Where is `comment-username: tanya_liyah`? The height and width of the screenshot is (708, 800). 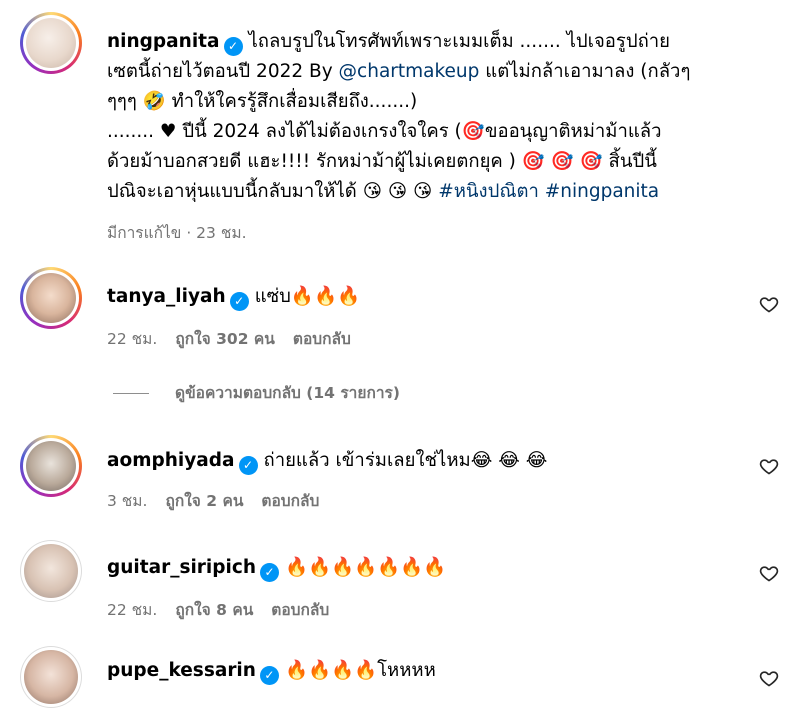 comment-username: tanya_liyah is located at coordinates (166, 296).